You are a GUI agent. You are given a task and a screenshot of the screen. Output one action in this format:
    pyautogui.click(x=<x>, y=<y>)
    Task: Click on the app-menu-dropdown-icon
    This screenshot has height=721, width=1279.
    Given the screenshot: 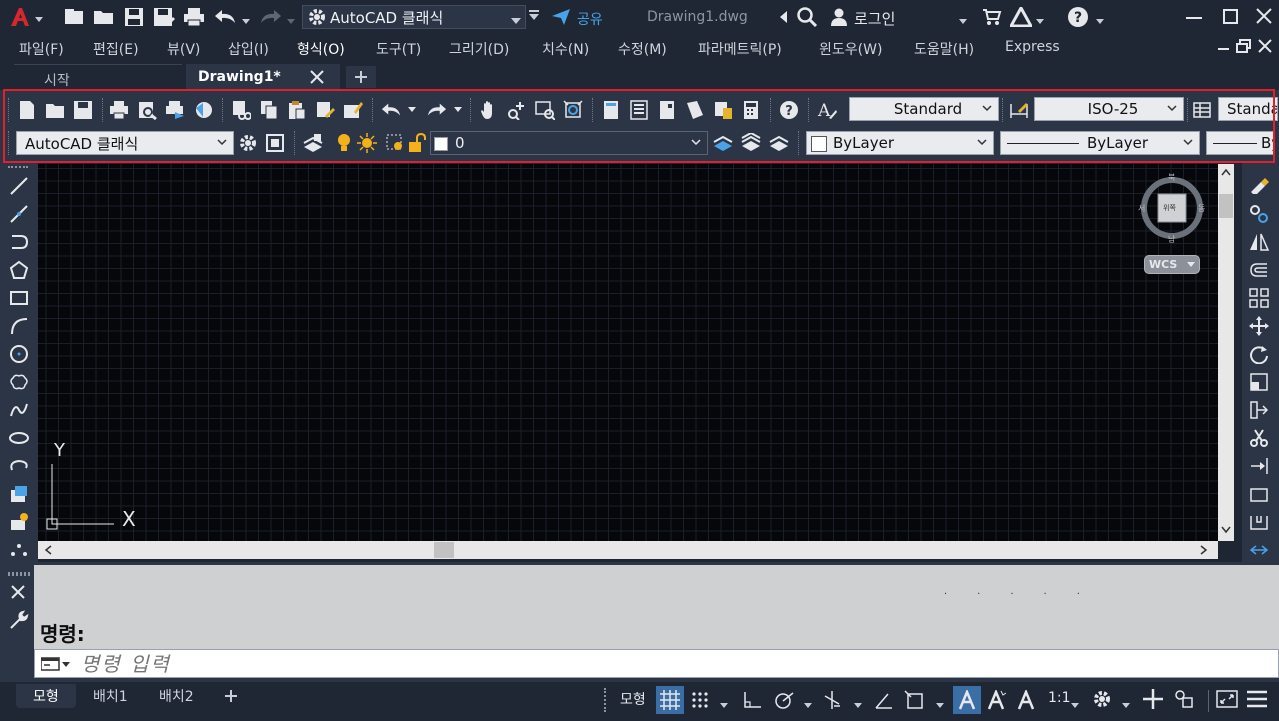 What is the action you would take?
    pyautogui.click(x=39, y=17)
    